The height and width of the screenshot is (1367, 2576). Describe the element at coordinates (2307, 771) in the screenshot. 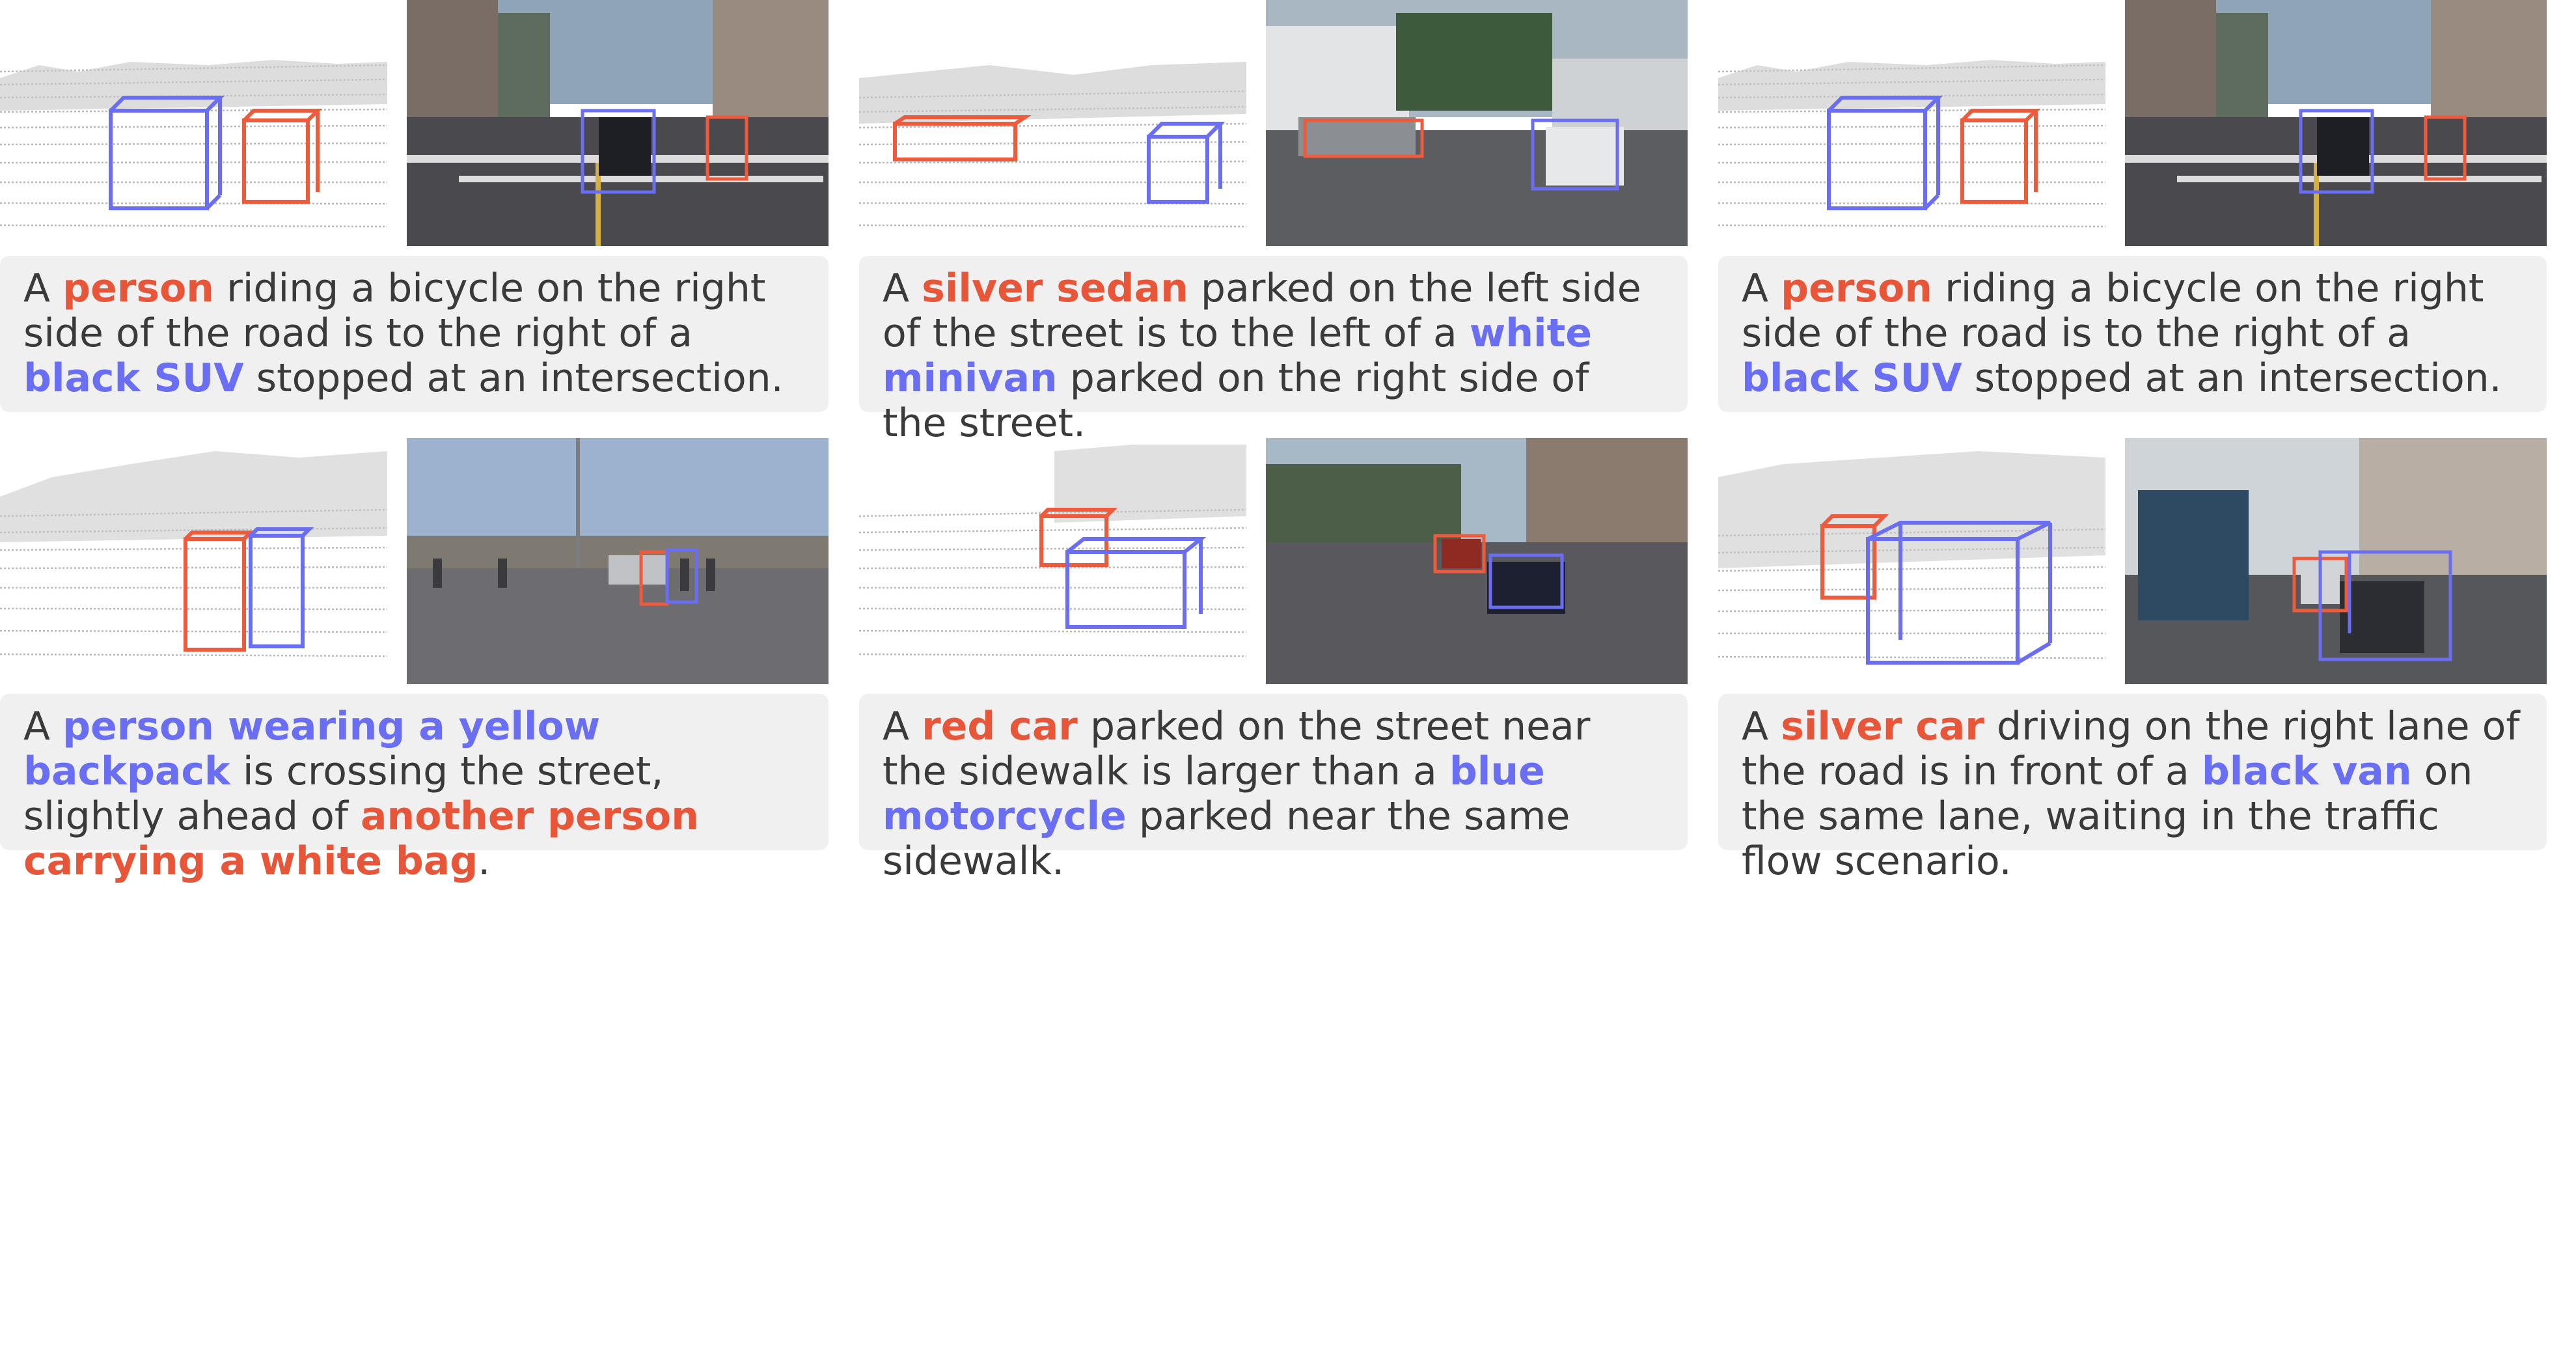

I see `caption-anchor: black van` at that location.